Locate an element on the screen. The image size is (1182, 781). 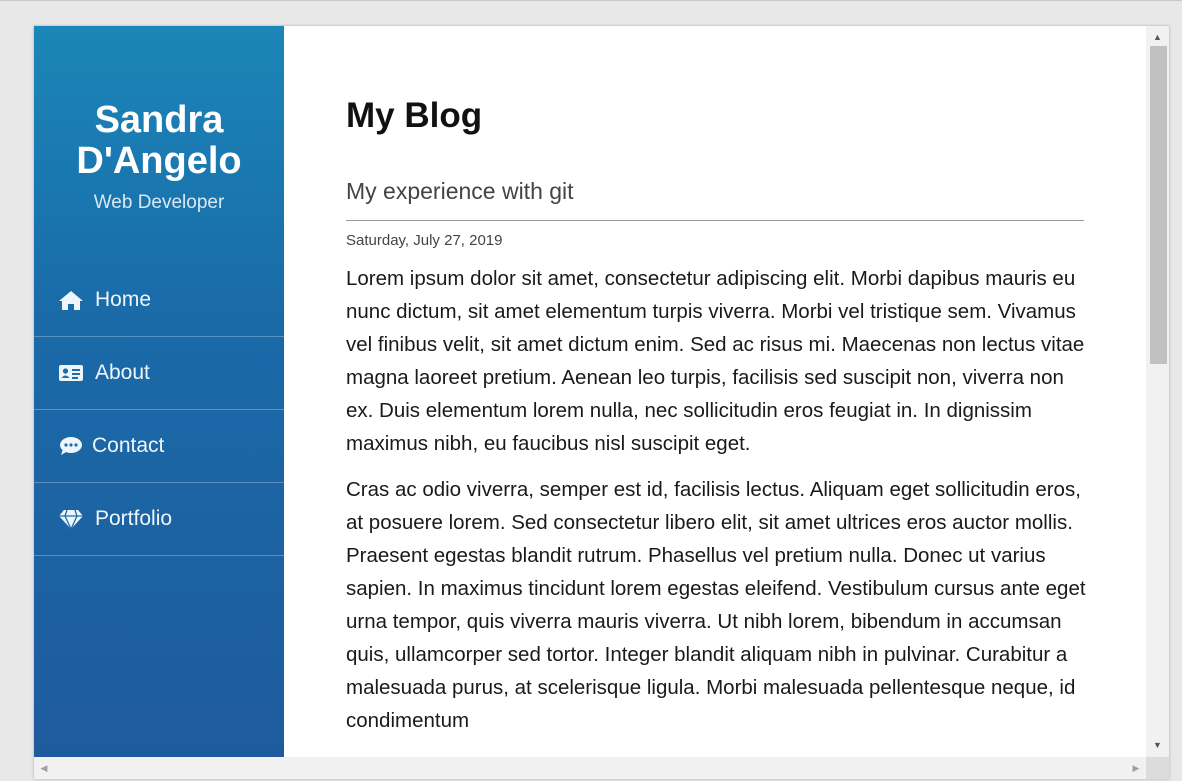
vertical-scrollbar-thumb is located at coordinates (1158, 205).